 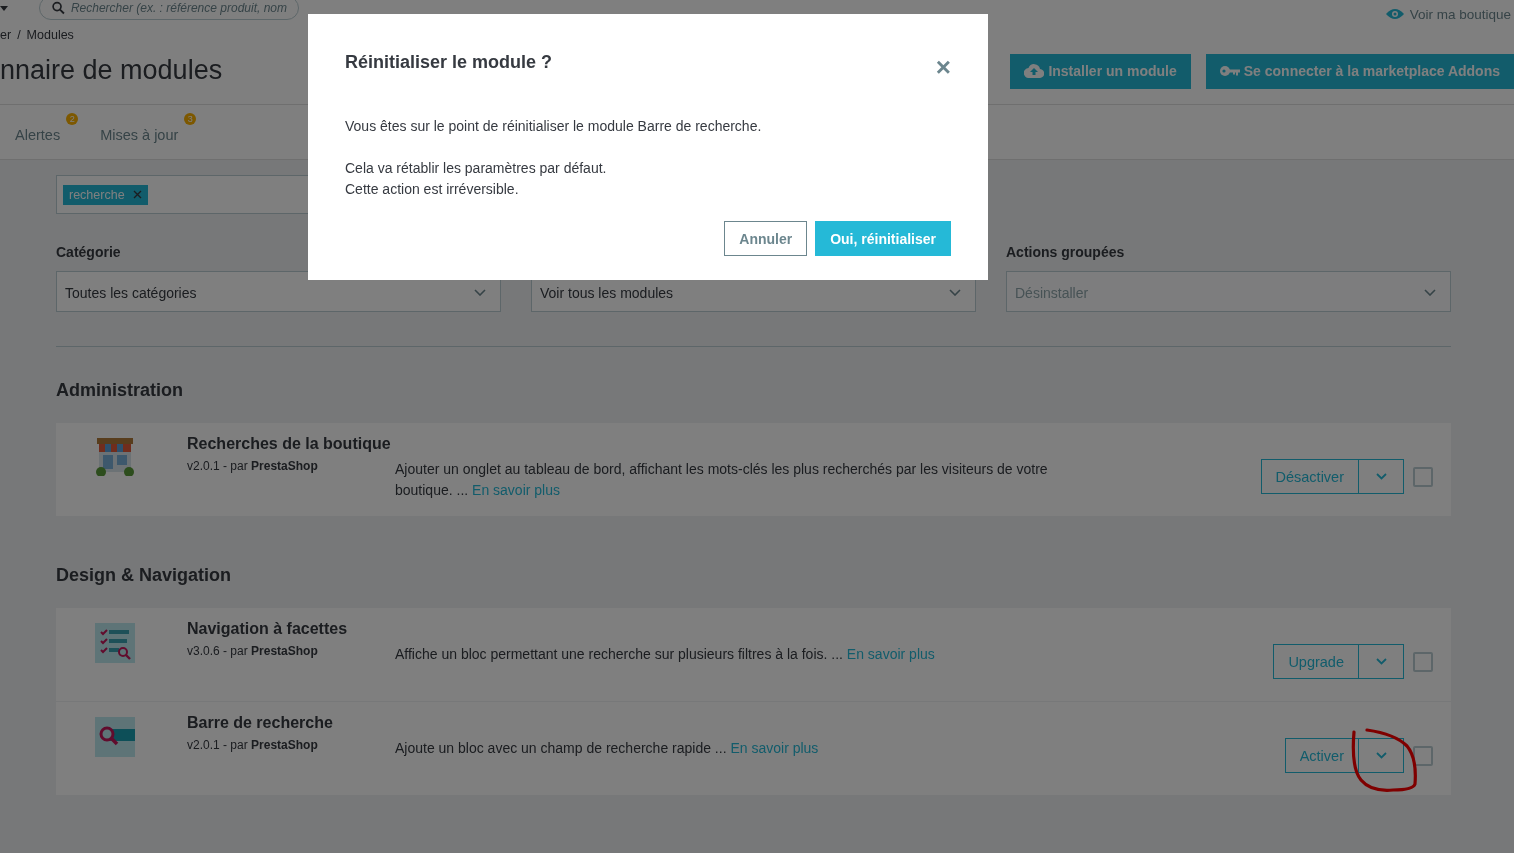 I want to click on module-name: Recherches de la boutique, so click(x=289, y=444).